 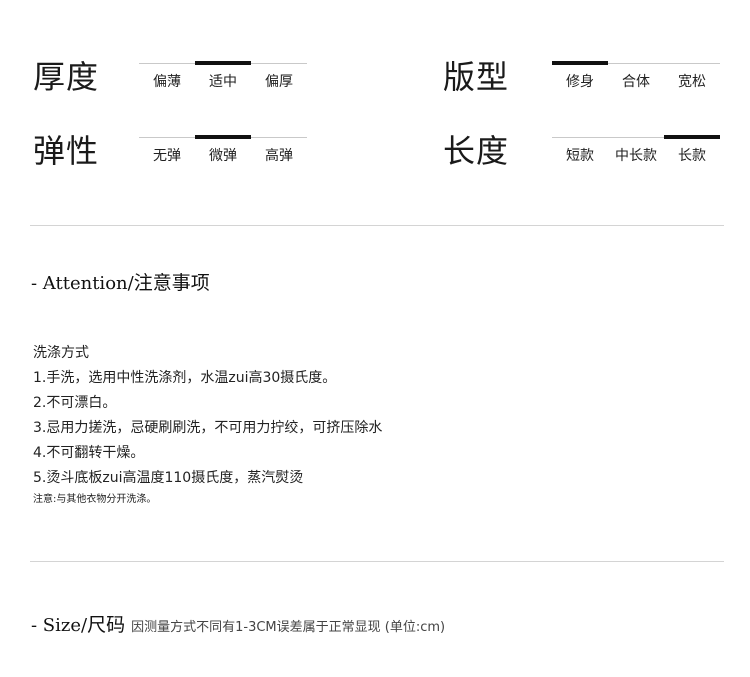 I want to click on size-heading-latin: - Size/, so click(x=59, y=625).